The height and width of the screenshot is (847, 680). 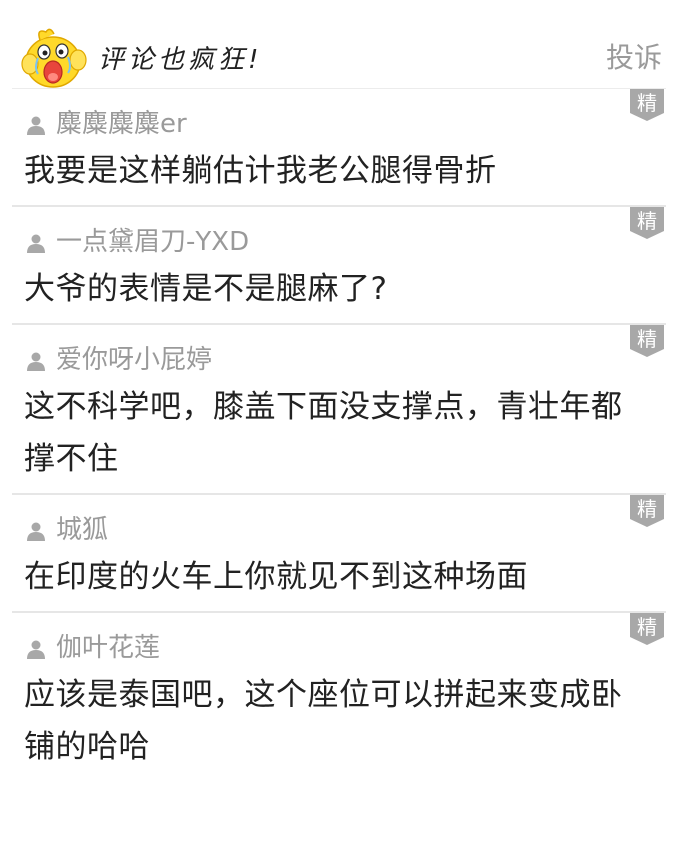 I want to click on comment-text: 大爷的表情是不是腿麻了?, so click(x=206, y=289).